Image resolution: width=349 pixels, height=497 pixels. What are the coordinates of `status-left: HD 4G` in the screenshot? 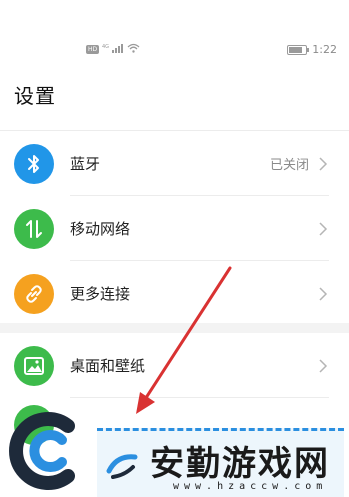 It's located at (113, 49).